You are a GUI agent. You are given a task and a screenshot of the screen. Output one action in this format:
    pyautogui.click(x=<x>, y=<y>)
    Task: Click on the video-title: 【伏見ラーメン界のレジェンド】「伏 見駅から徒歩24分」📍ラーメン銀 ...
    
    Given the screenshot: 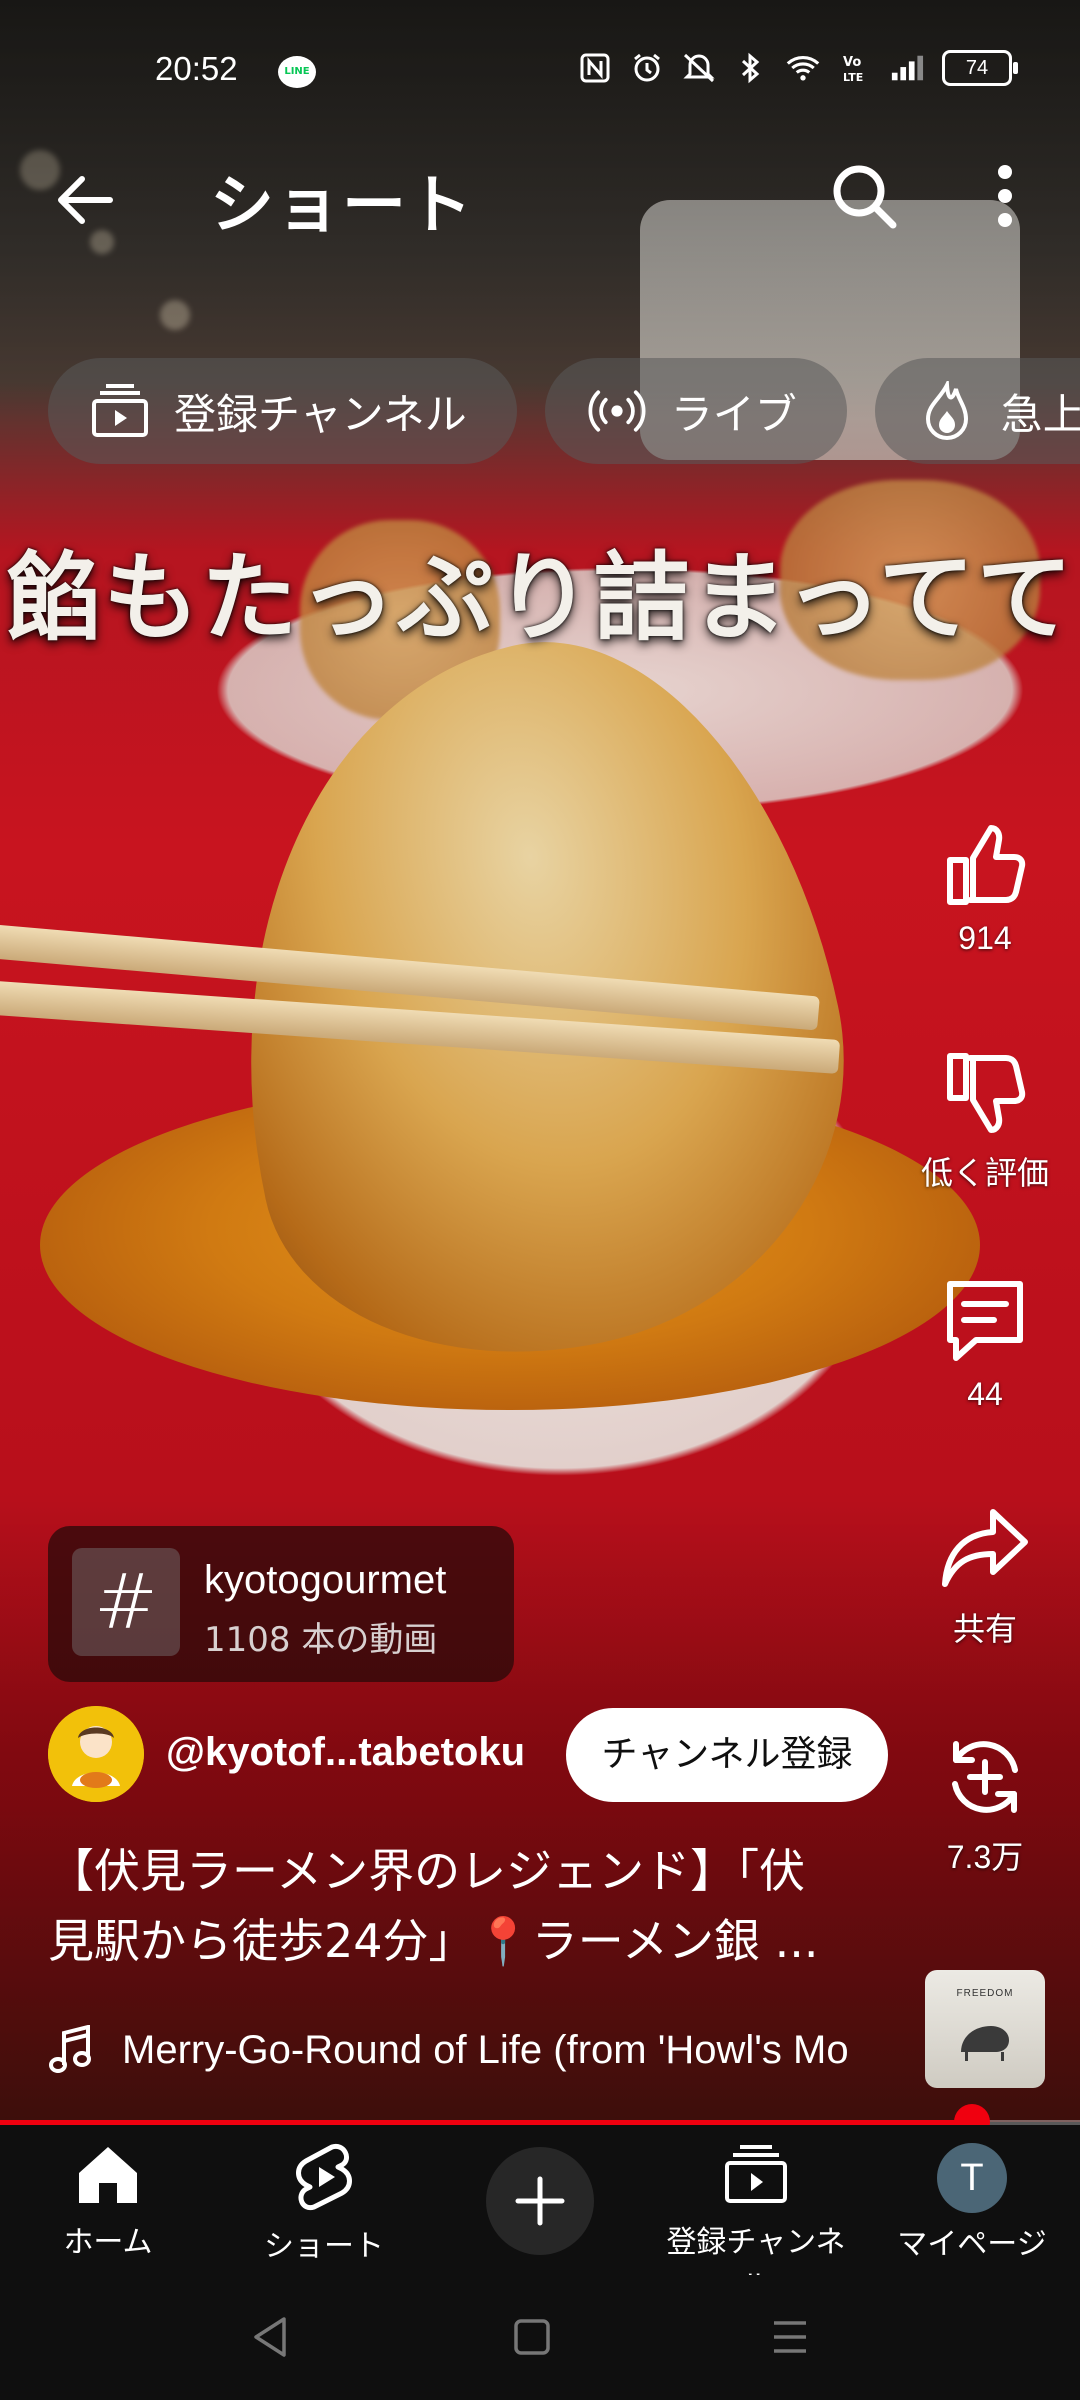 What is the action you would take?
    pyautogui.click(x=468, y=1906)
    